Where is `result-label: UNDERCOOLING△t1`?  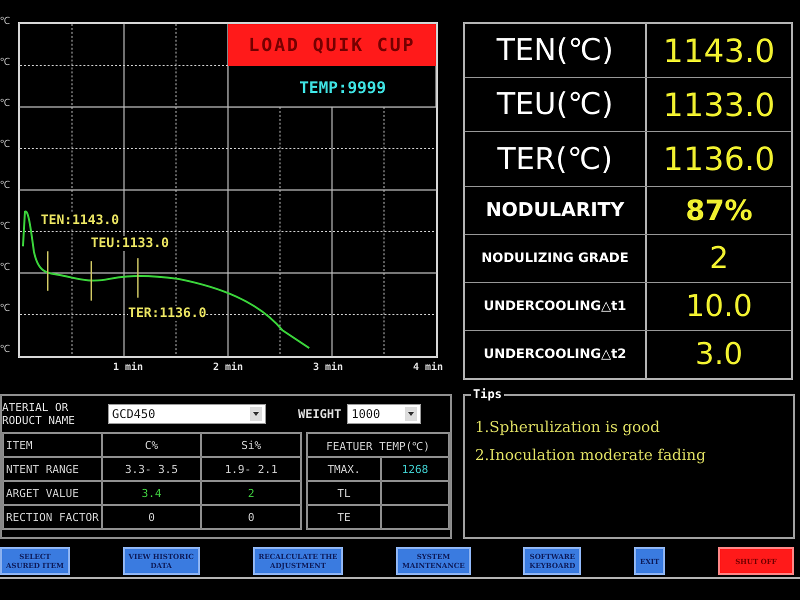 result-label: UNDERCOOLING△t1 is located at coordinates (556, 306).